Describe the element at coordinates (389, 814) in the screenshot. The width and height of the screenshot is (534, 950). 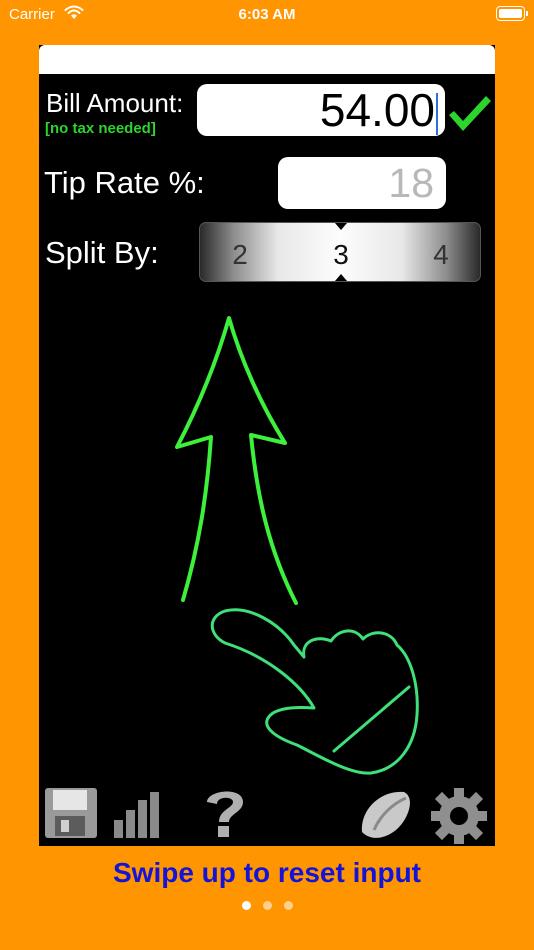
I see `fortune-cookie-icon` at that location.